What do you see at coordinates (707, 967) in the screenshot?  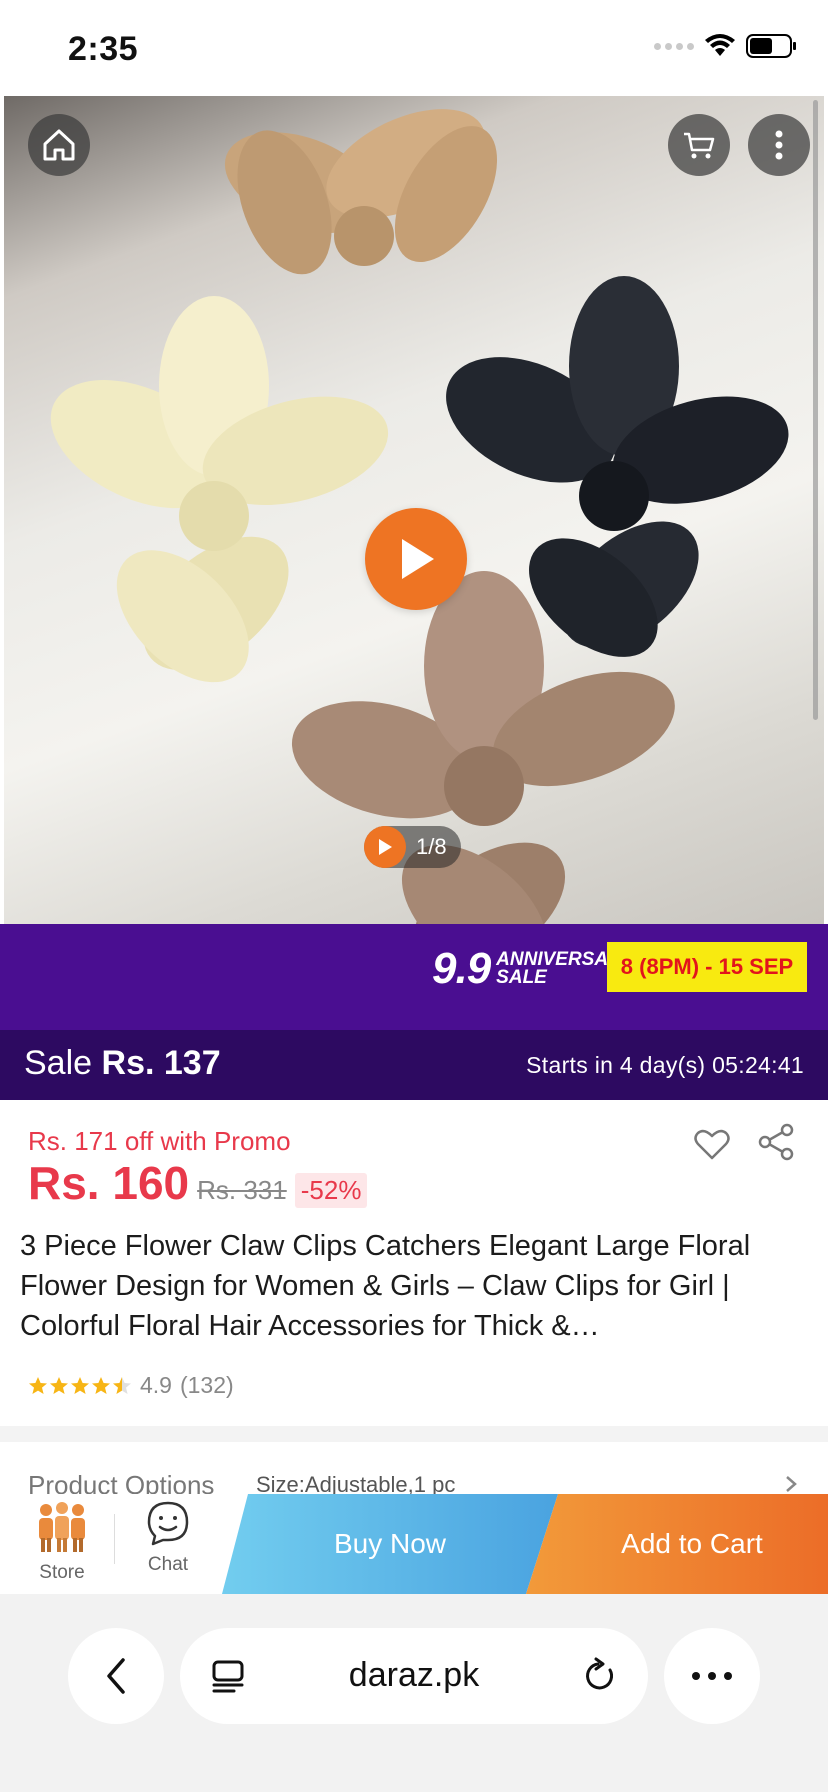 I see `campaign-date-range: 8 (8PM) - 15 SEP` at bounding box center [707, 967].